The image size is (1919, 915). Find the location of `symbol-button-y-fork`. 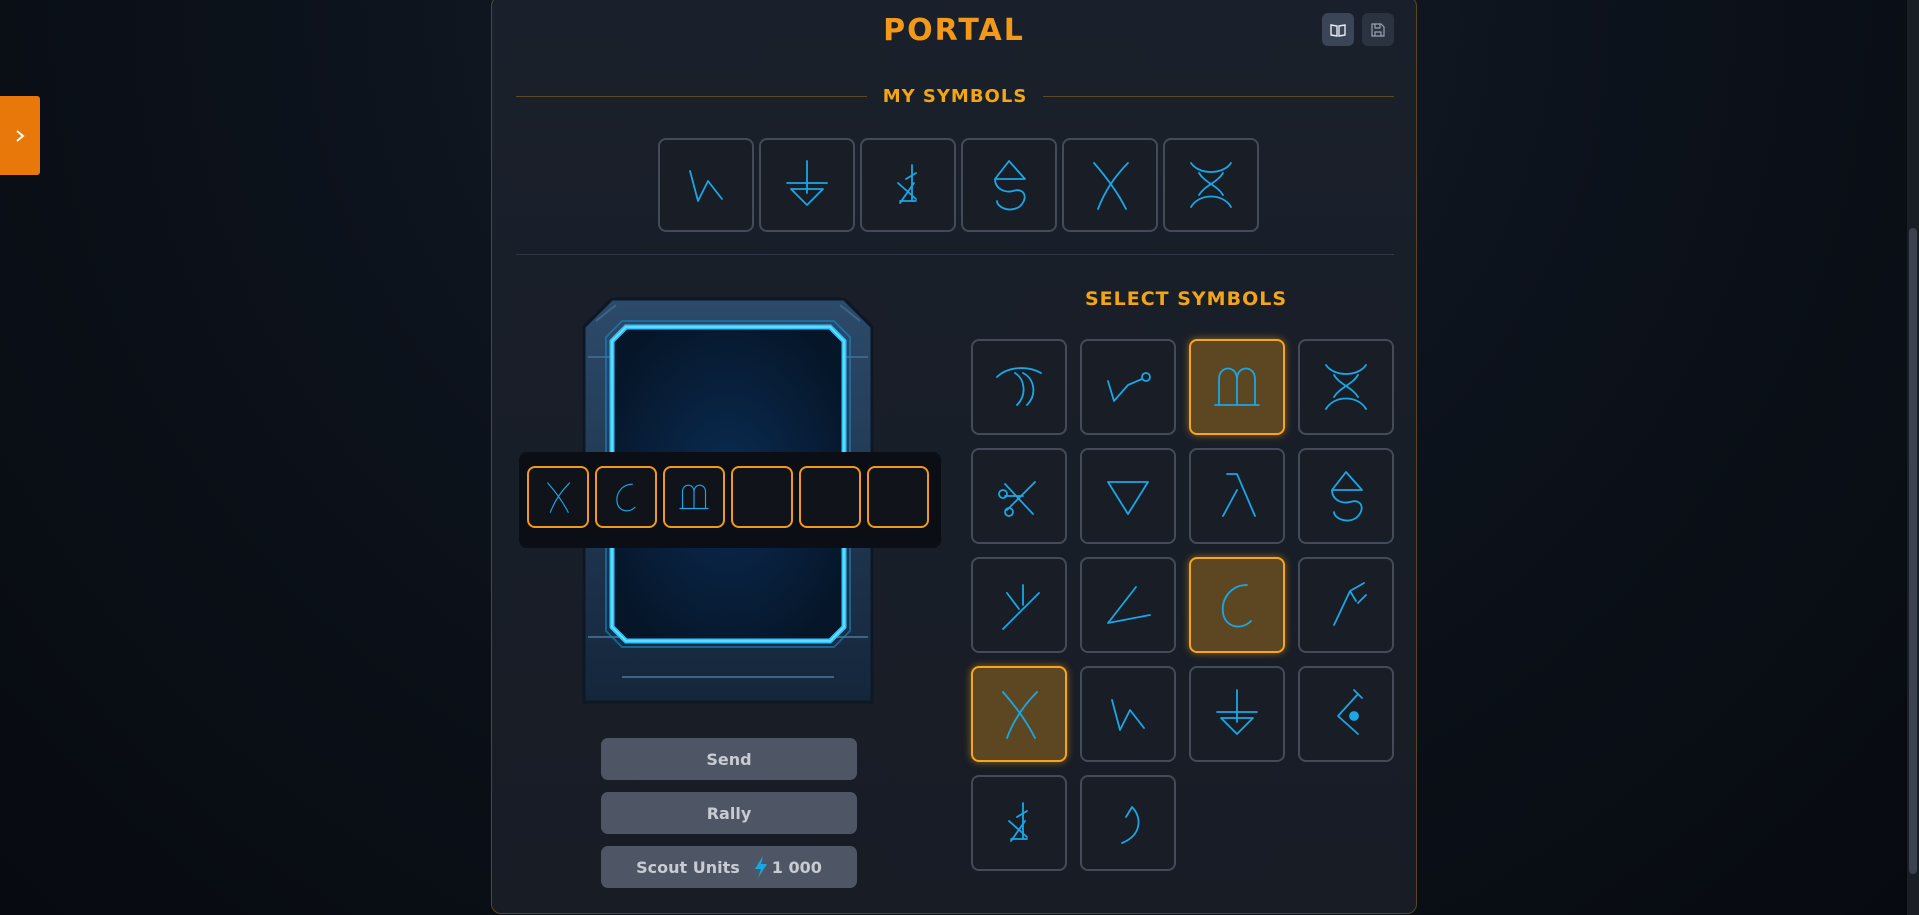

symbol-button-y-fork is located at coordinates (1019, 605).